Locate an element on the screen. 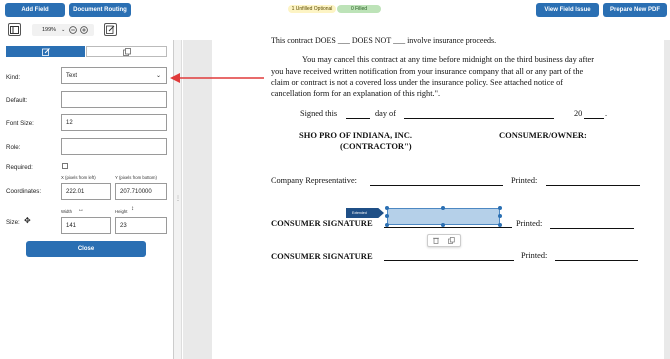 This screenshot has width=670, height=359. width-input: 141 is located at coordinates (86, 225).